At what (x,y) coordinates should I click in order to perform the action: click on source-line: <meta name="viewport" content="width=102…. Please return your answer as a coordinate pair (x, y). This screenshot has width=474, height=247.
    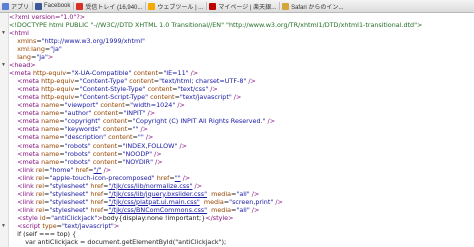
    Looking at the image, I should click on (241, 105).